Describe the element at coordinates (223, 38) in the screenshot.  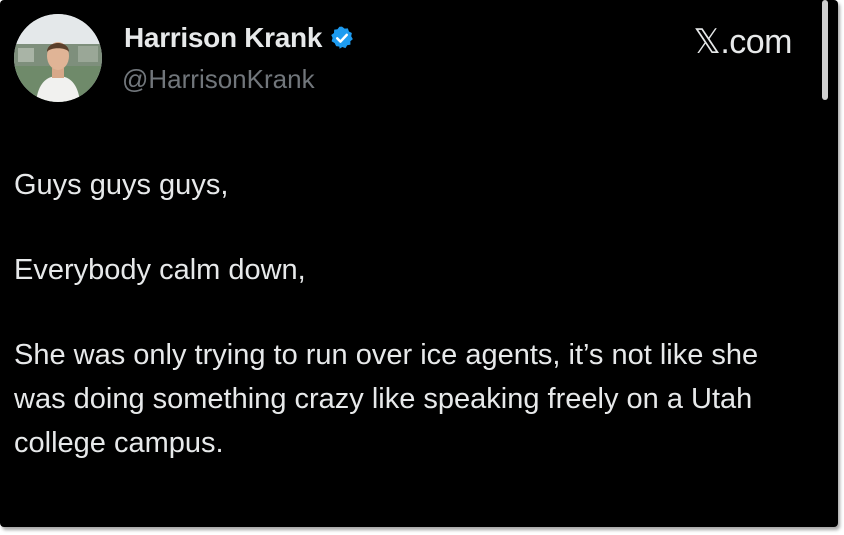
I see `author-name: Harrison Krank` at that location.